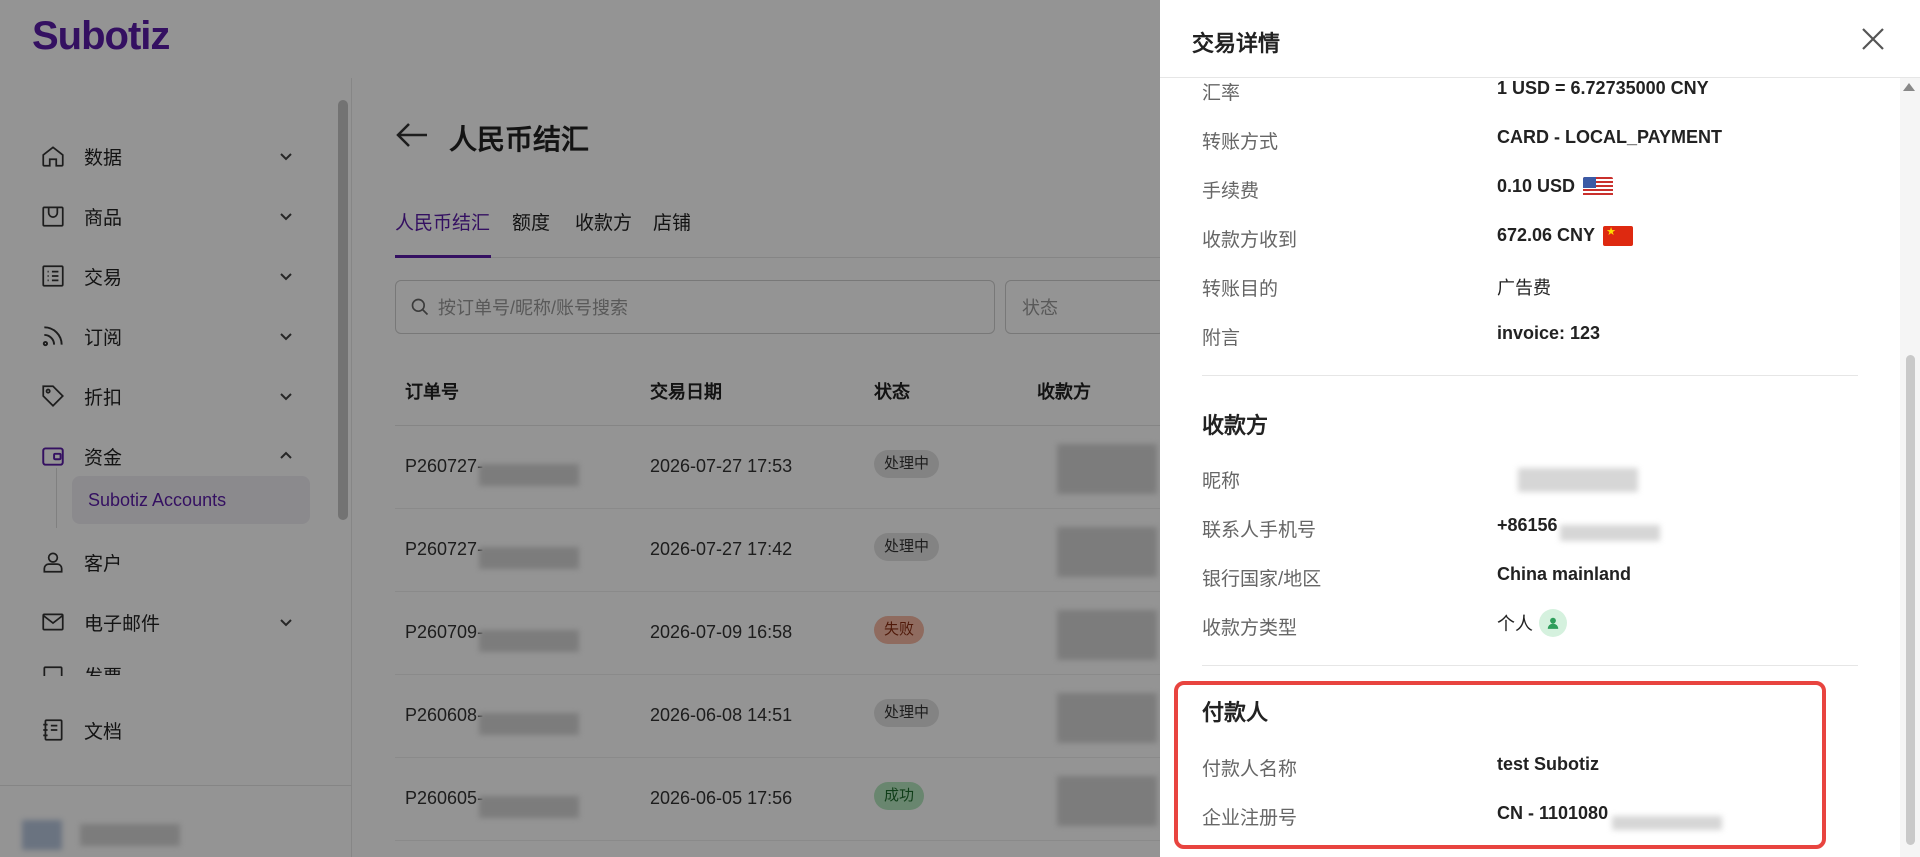 The height and width of the screenshot is (857, 1920). Describe the element at coordinates (1240, 289) in the screenshot. I see `field-label-purpose: 转账目的` at that location.